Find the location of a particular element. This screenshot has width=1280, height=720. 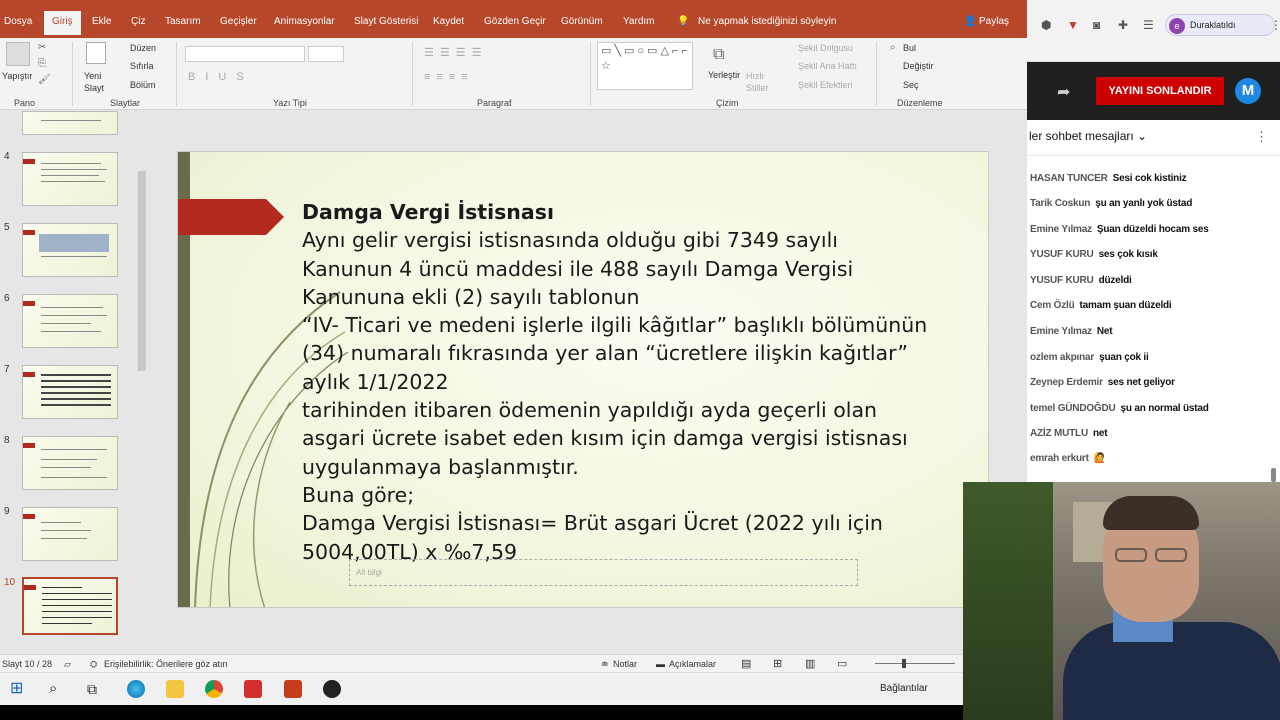

list-buttons: ☰☰☰☰ is located at coordinates (455, 52).